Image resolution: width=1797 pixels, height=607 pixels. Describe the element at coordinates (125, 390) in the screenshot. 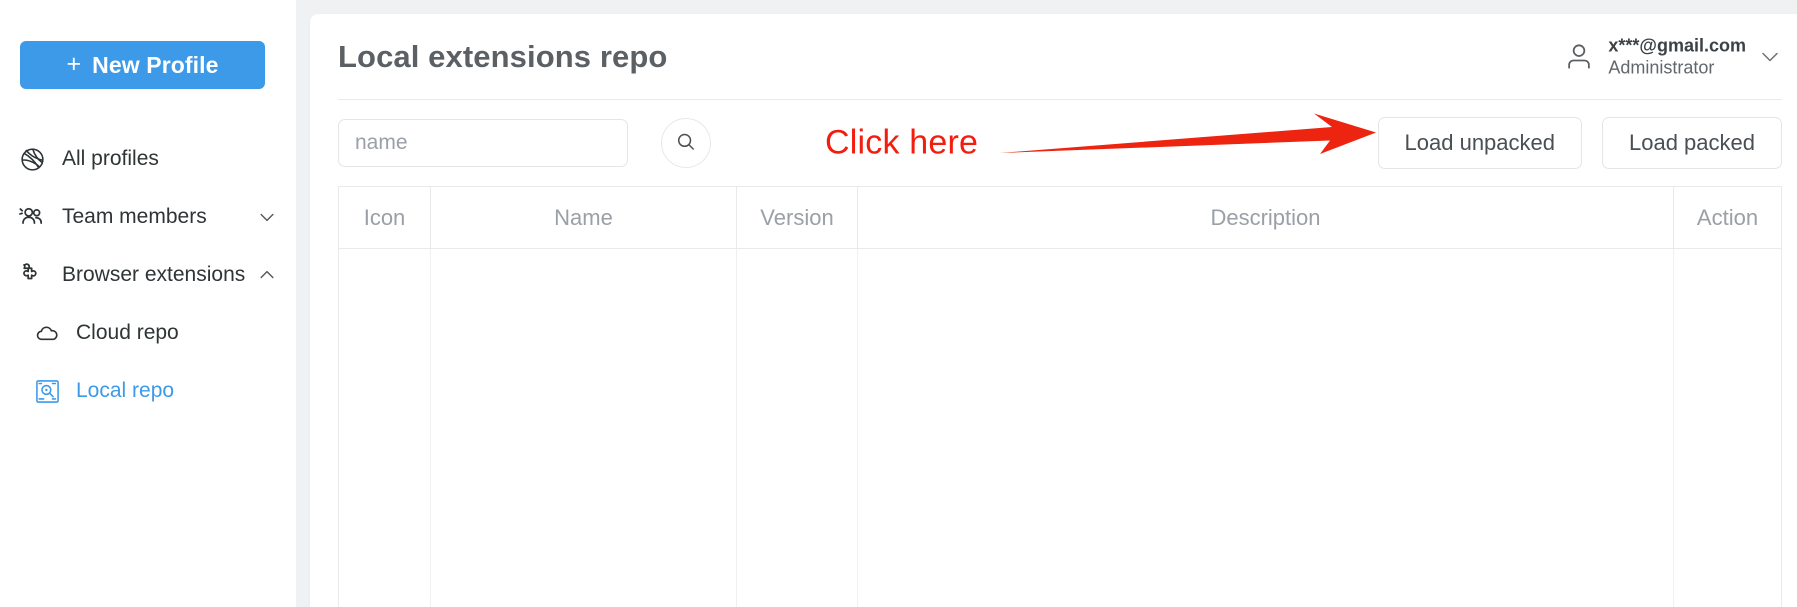

I see `sidebar-item-label: Local repo` at that location.